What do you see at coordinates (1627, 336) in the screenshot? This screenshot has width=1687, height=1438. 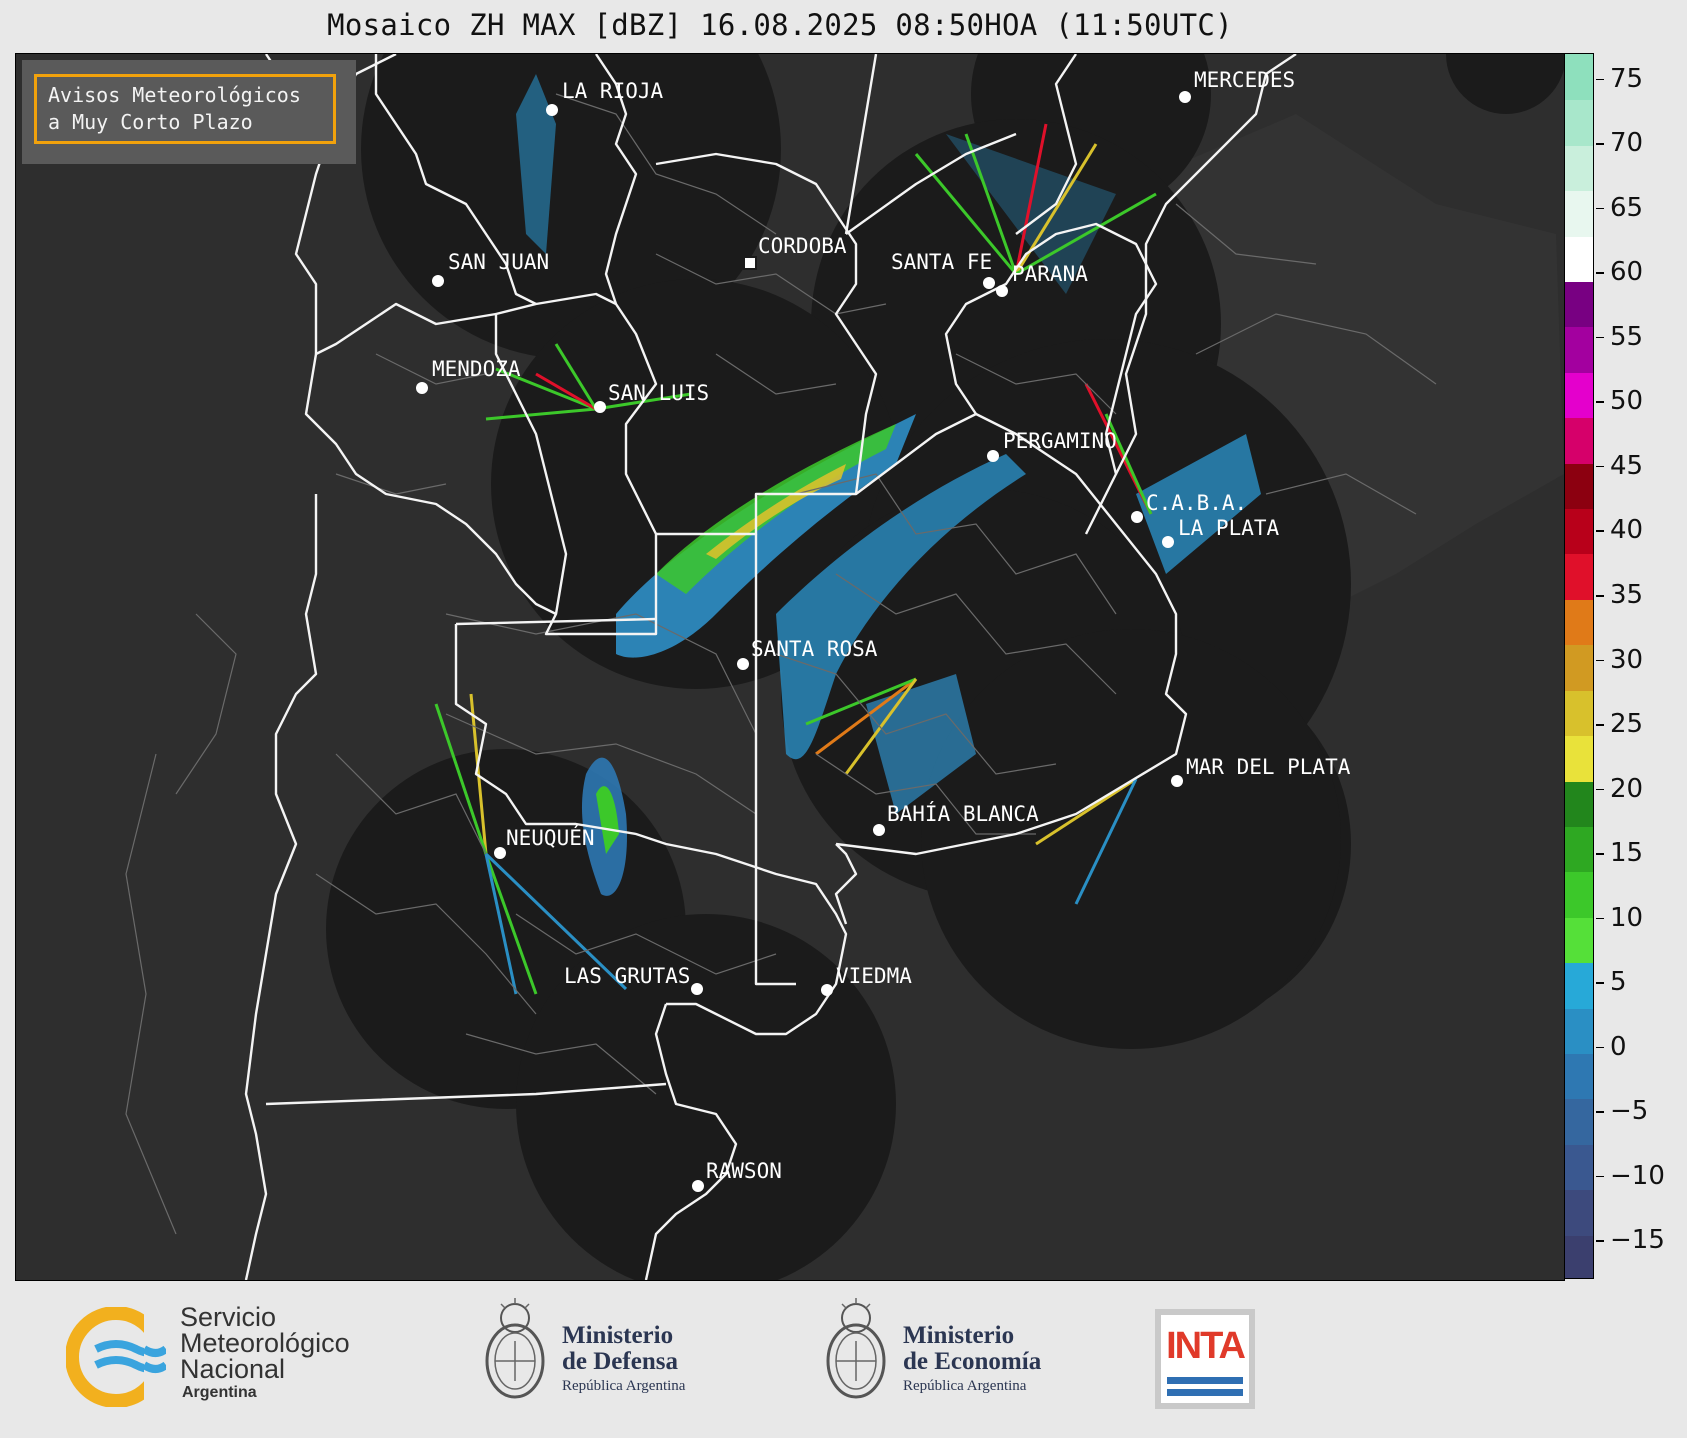 I see `colorbar-tick-label: 55` at bounding box center [1627, 336].